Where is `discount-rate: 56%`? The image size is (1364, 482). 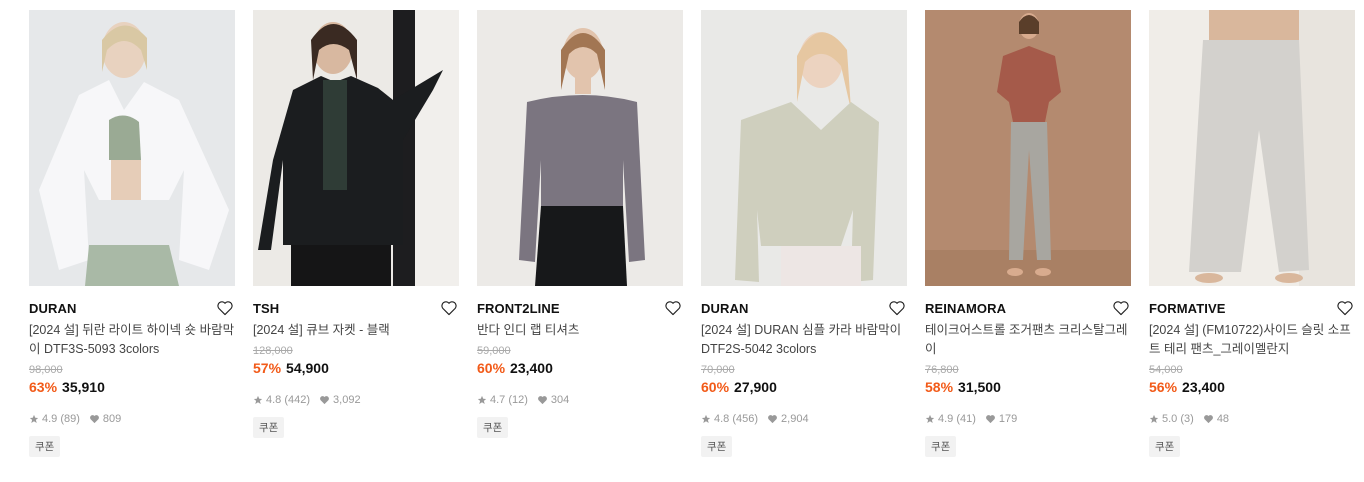 discount-rate: 56% is located at coordinates (1163, 387).